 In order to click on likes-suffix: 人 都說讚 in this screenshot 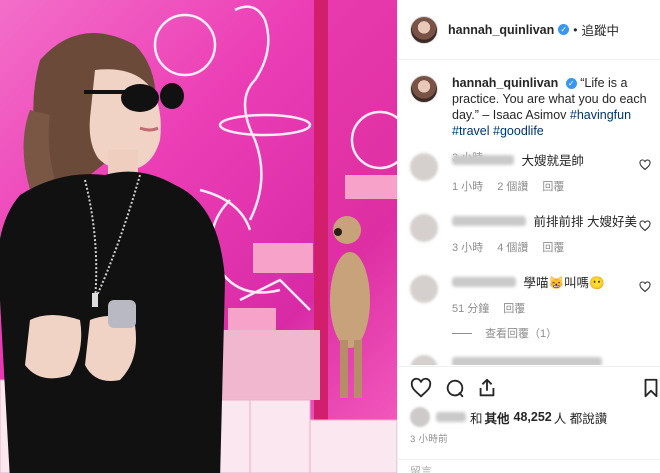, I will do `click(580, 418)`.